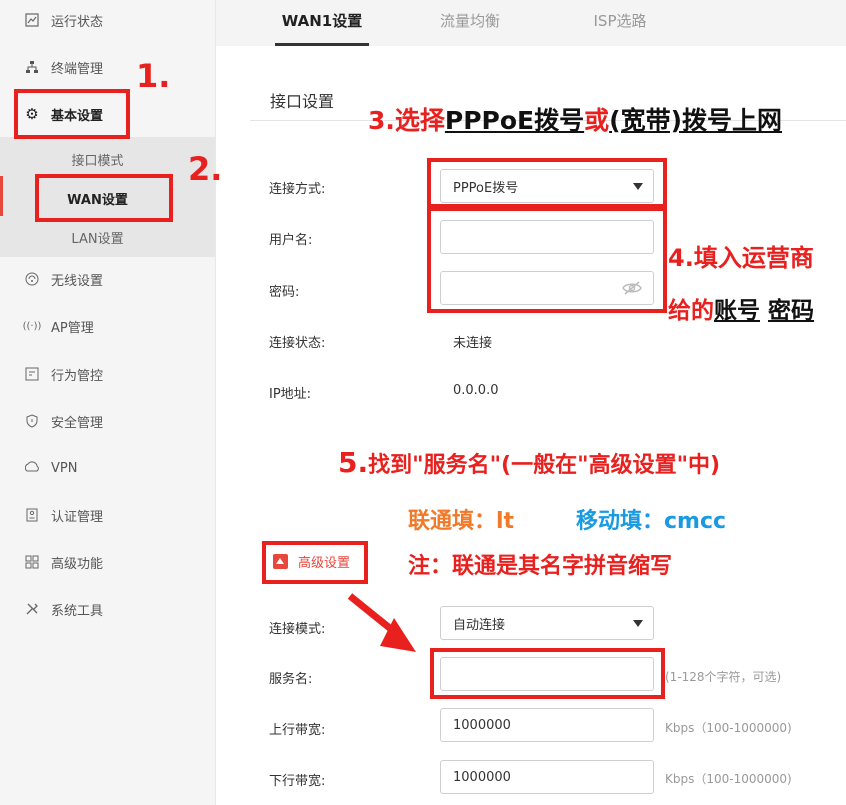 This screenshot has height=805, width=846. What do you see at coordinates (728, 728) in the screenshot?
I see `upstream-bandwidth-hint: Kbps（100-1000000)` at bounding box center [728, 728].